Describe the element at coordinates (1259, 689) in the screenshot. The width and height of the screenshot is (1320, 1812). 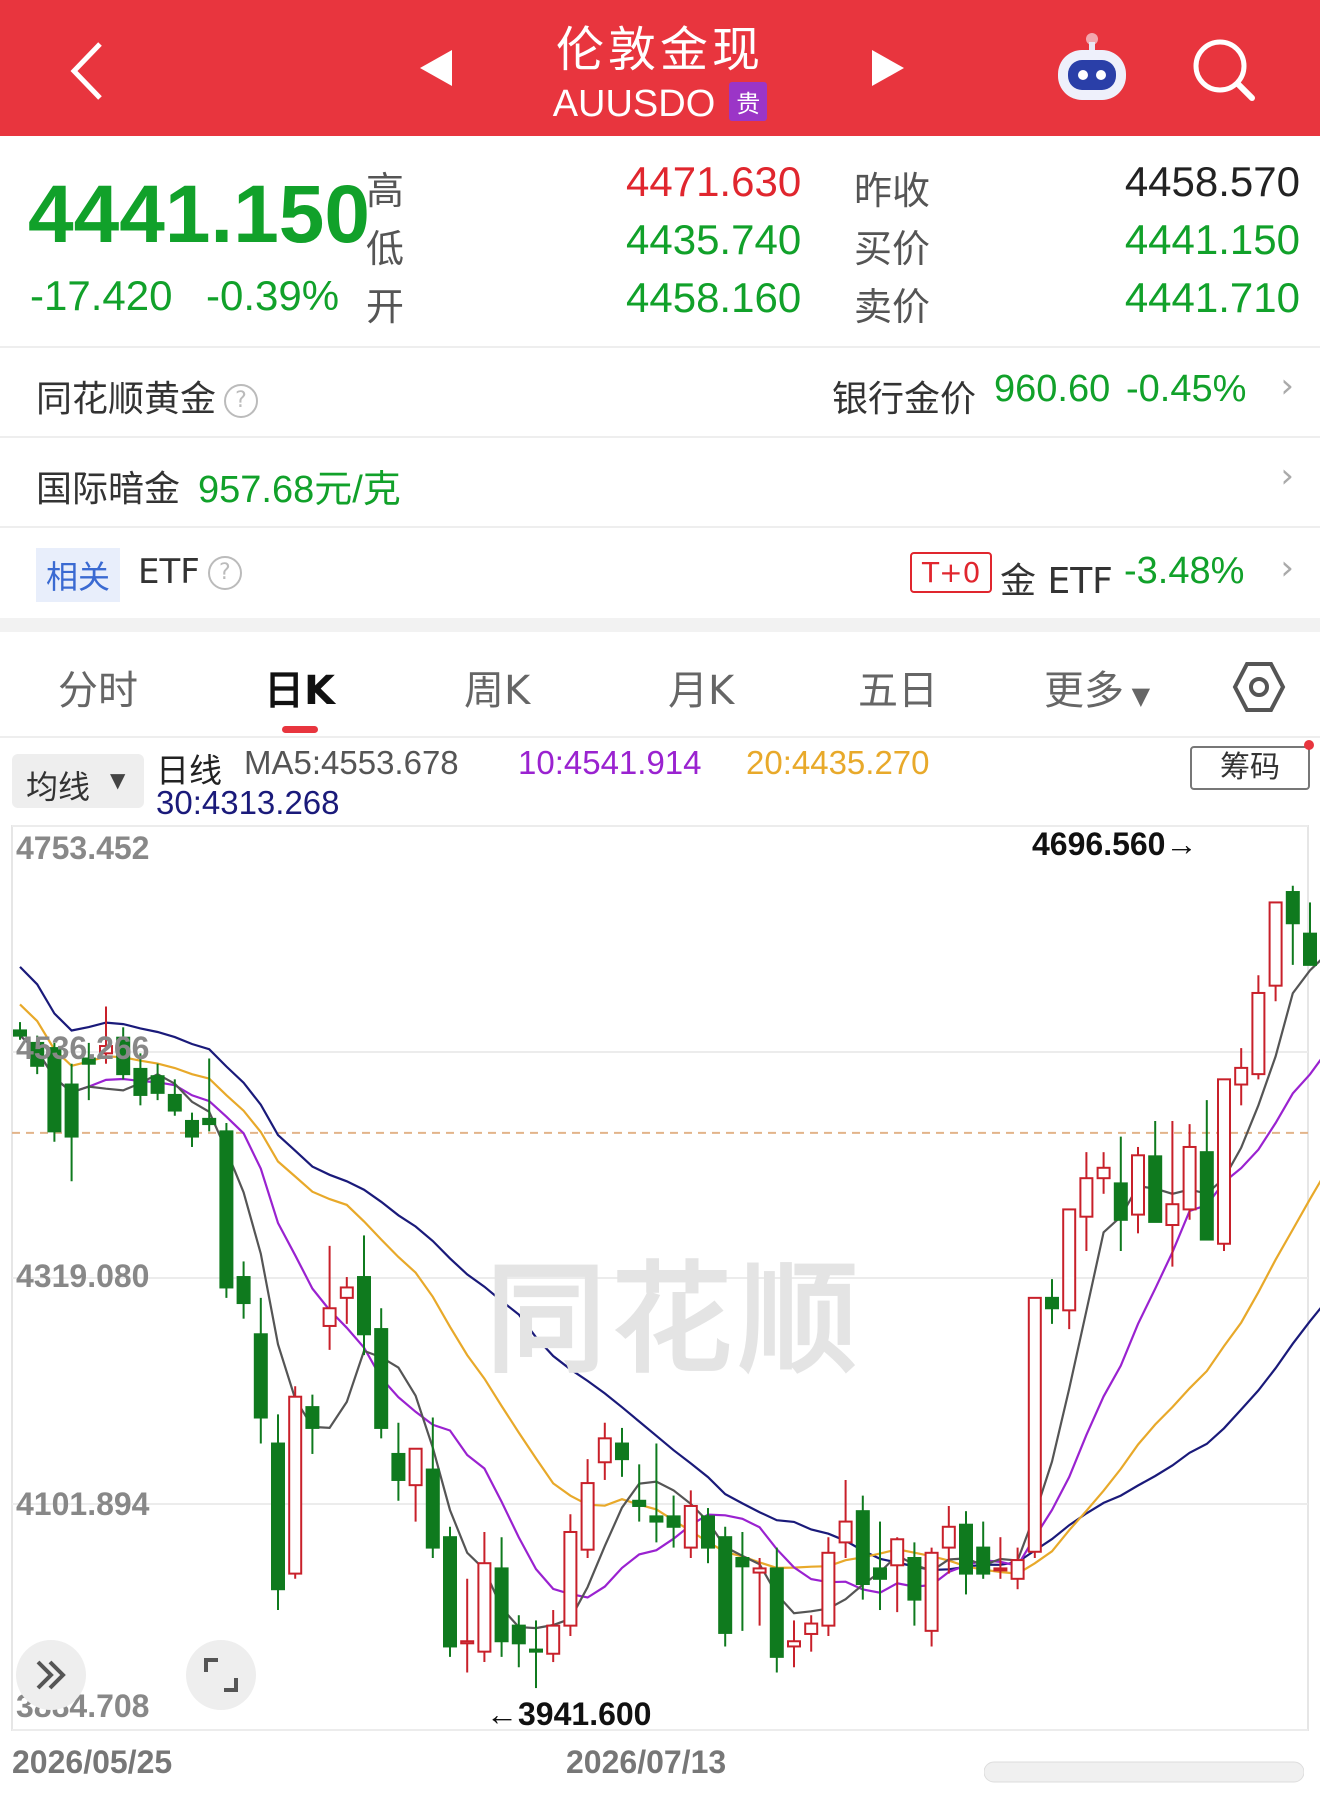
I see `settings-hex-icon` at that location.